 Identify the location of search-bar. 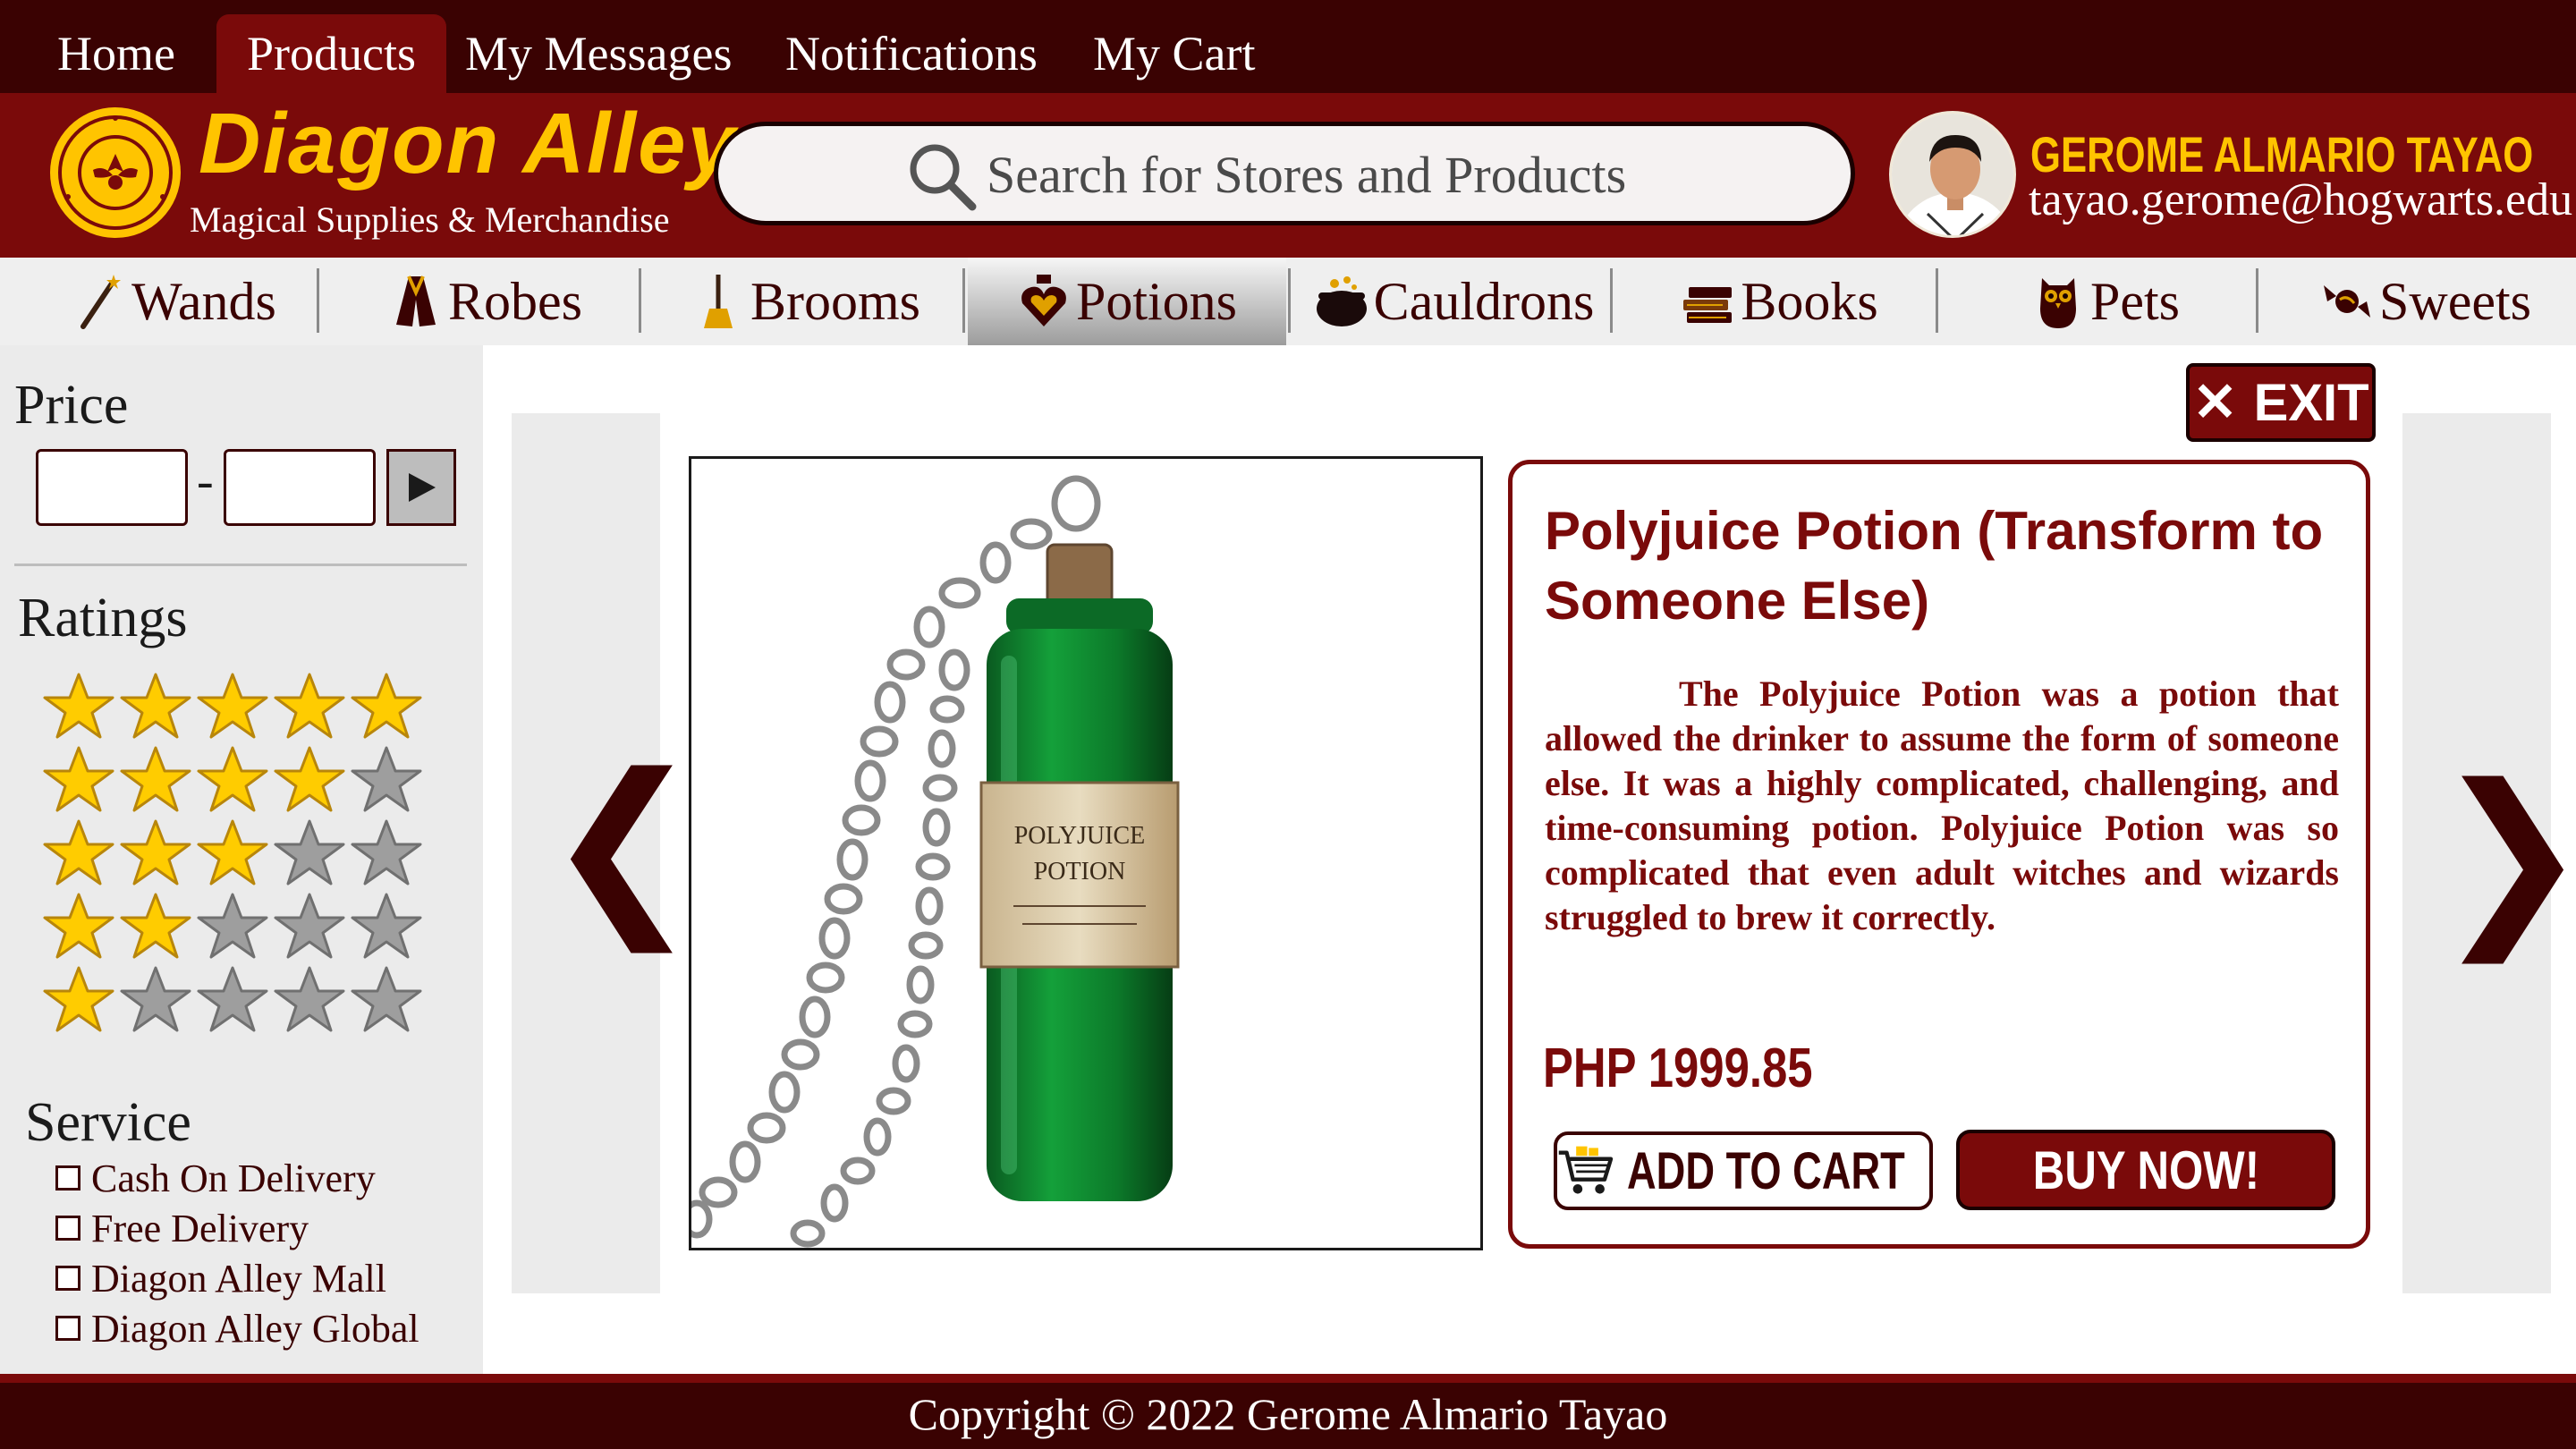
(1284, 173).